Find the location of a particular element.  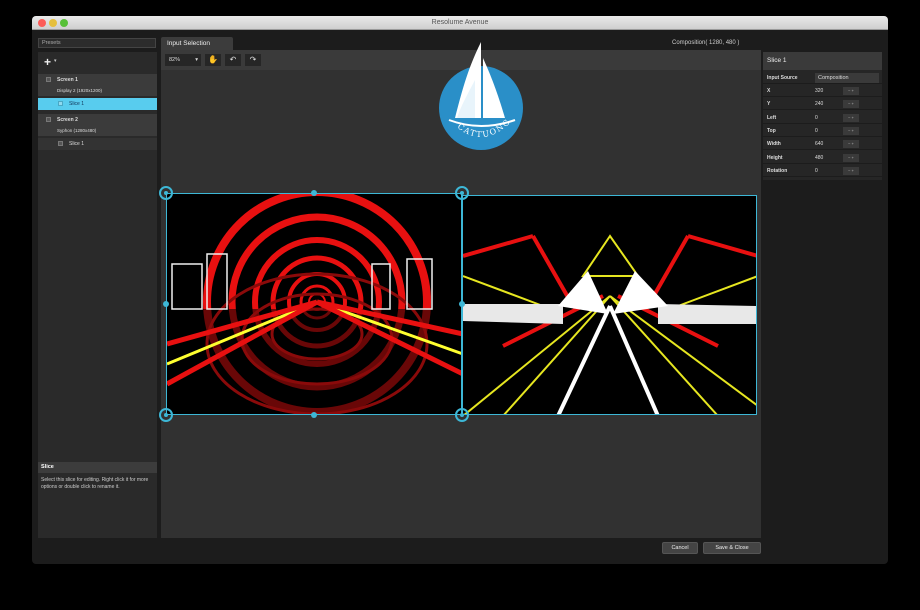

hand-icon: ✋ is located at coordinates (213, 59).